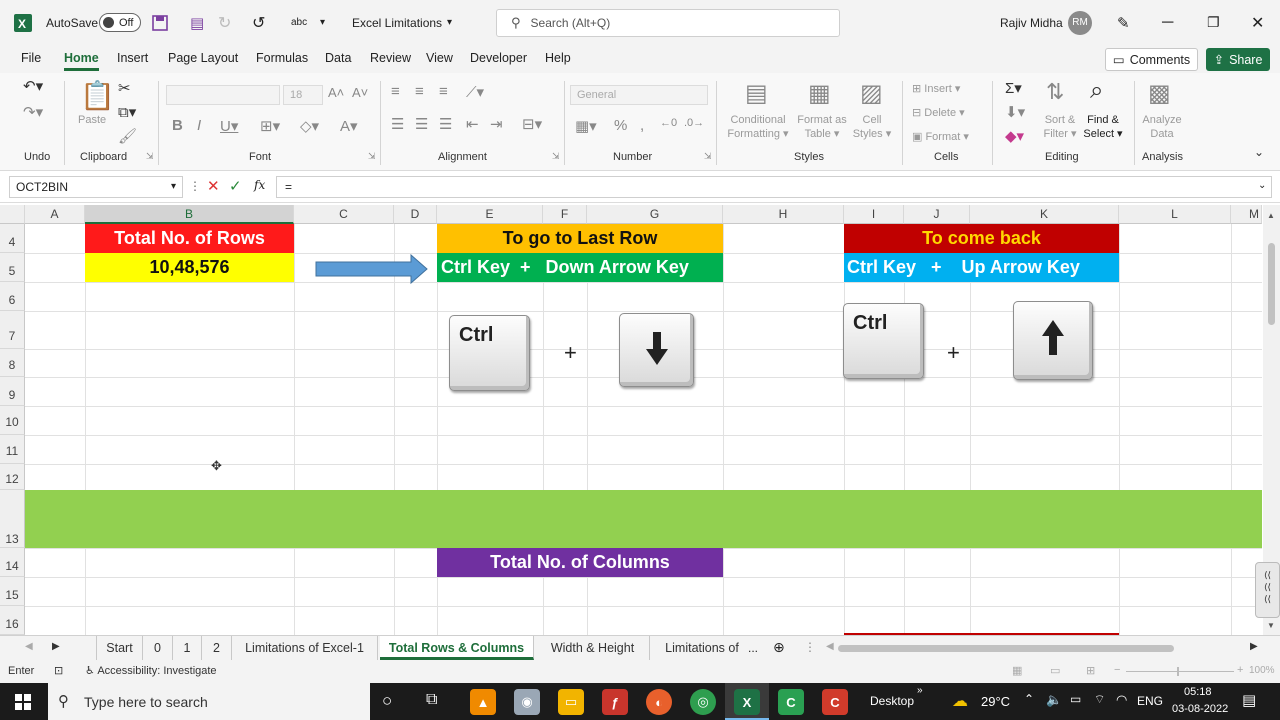  Describe the element at coordinates (372, 156) in the screenshot. I see `font-launcher-icon: ⇲` at that location.